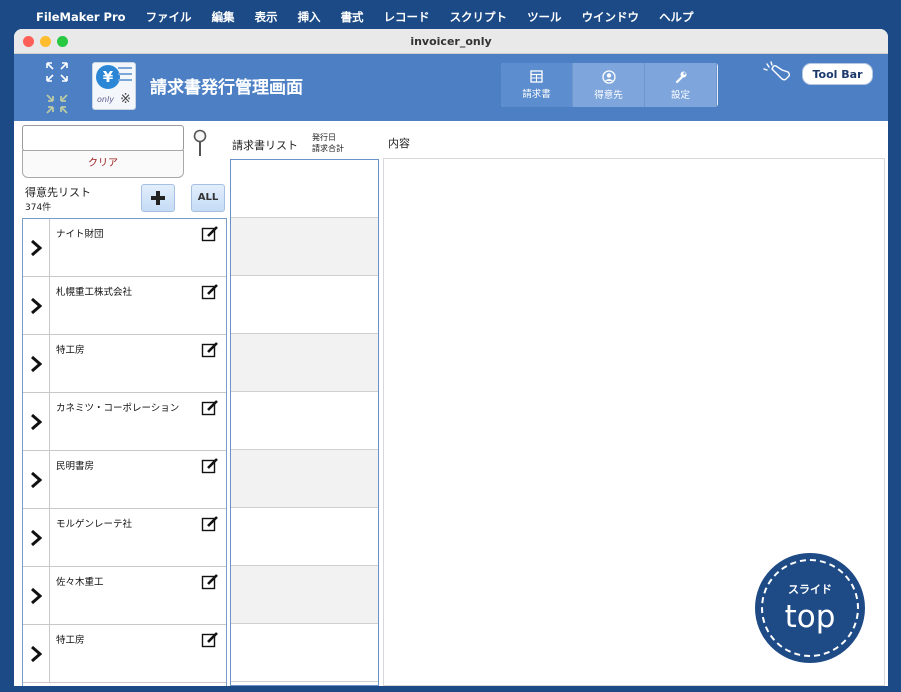 The image size is (901, 692). I want to click on search-input, so click(103, 138).